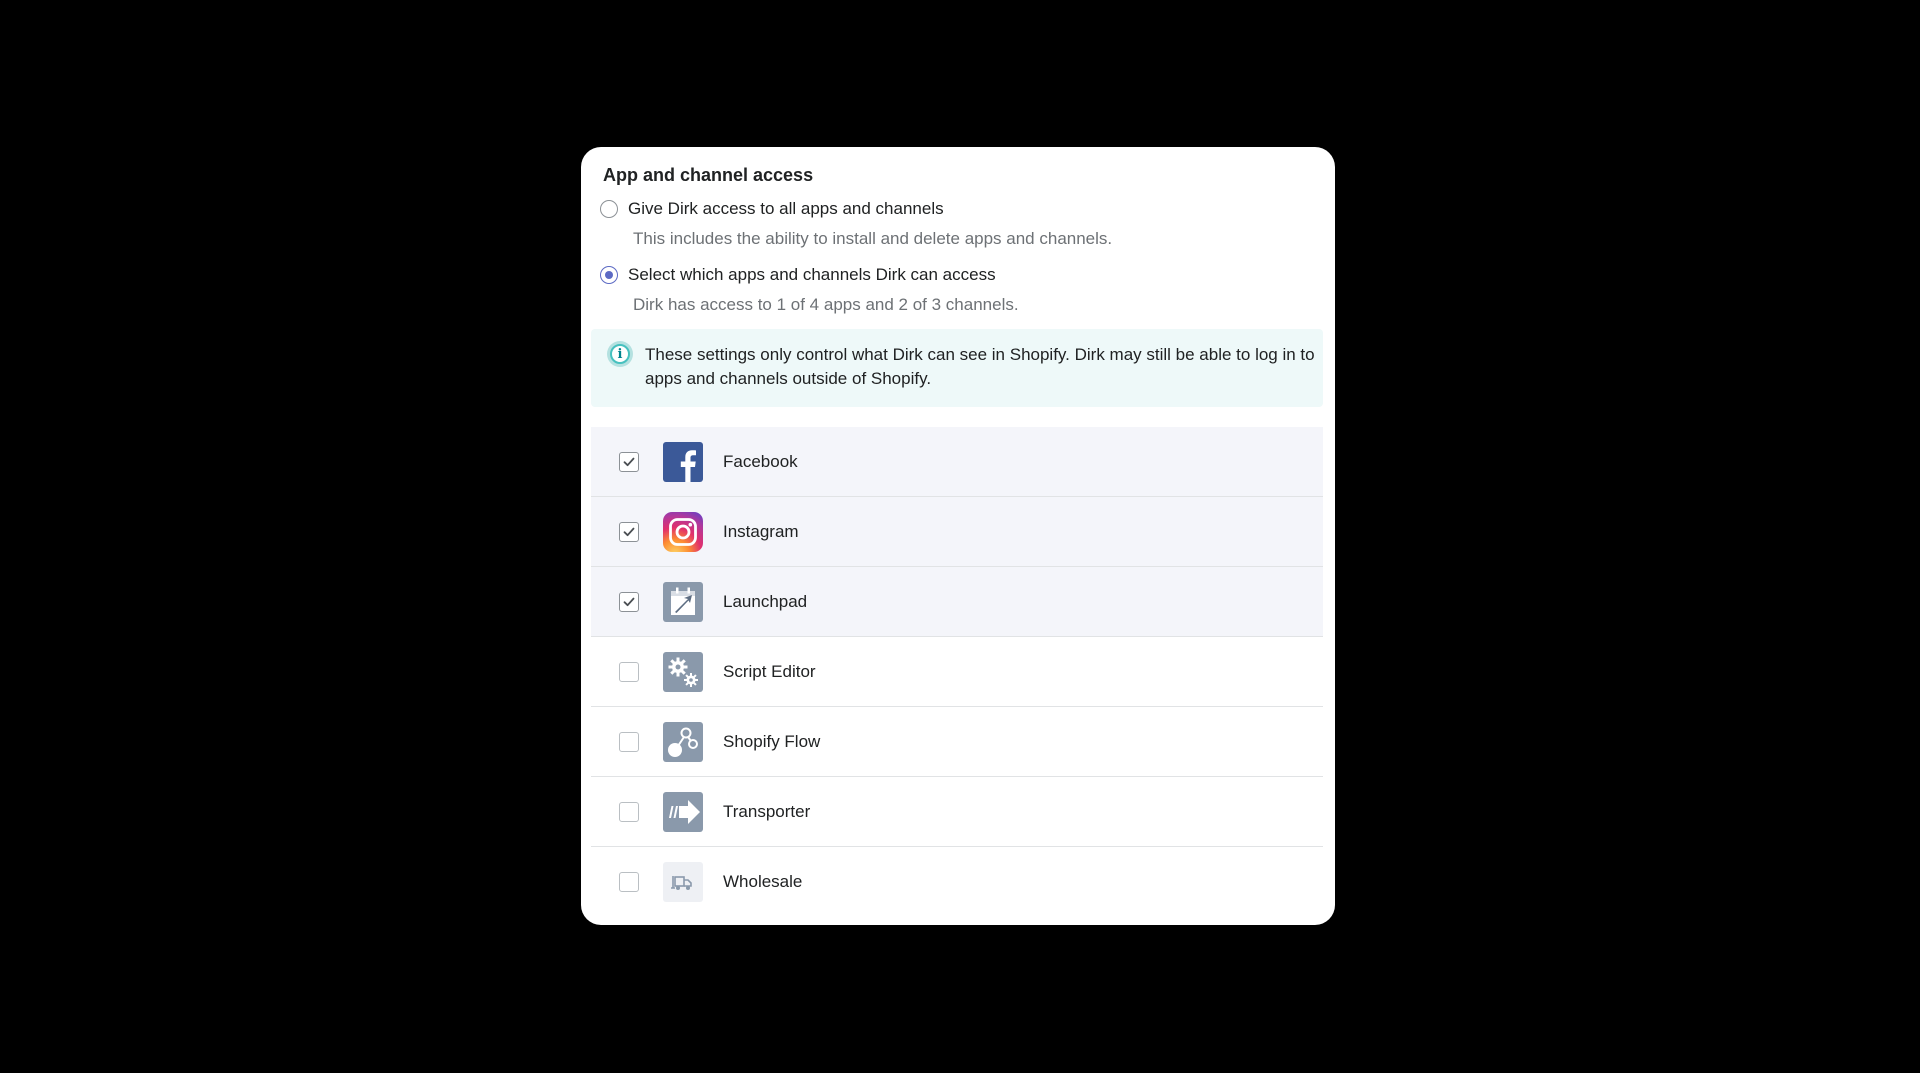  I want to click on app-row-facebook: Facebook, so click(957, 462).